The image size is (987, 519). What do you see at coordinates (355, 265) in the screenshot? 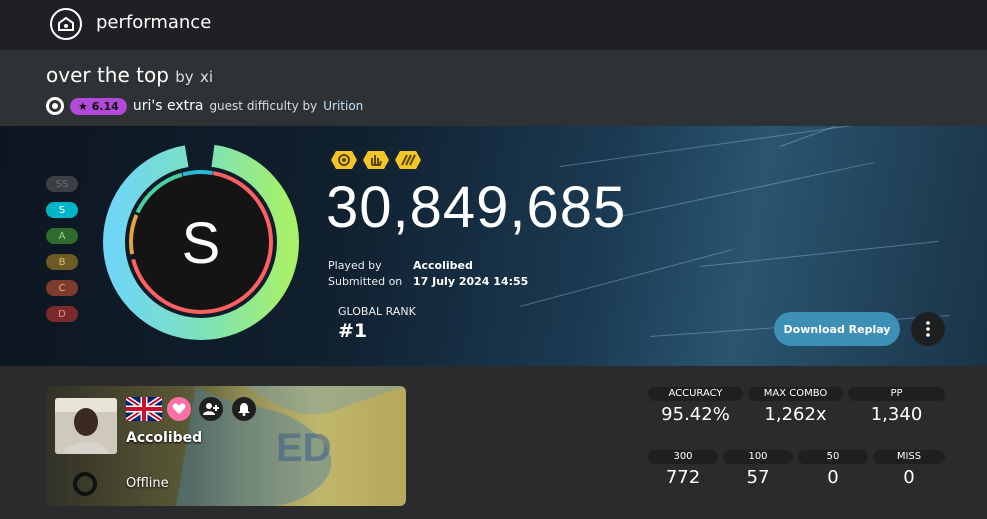
I see `played-by-label: Played by` at bounding box center [355, 265].